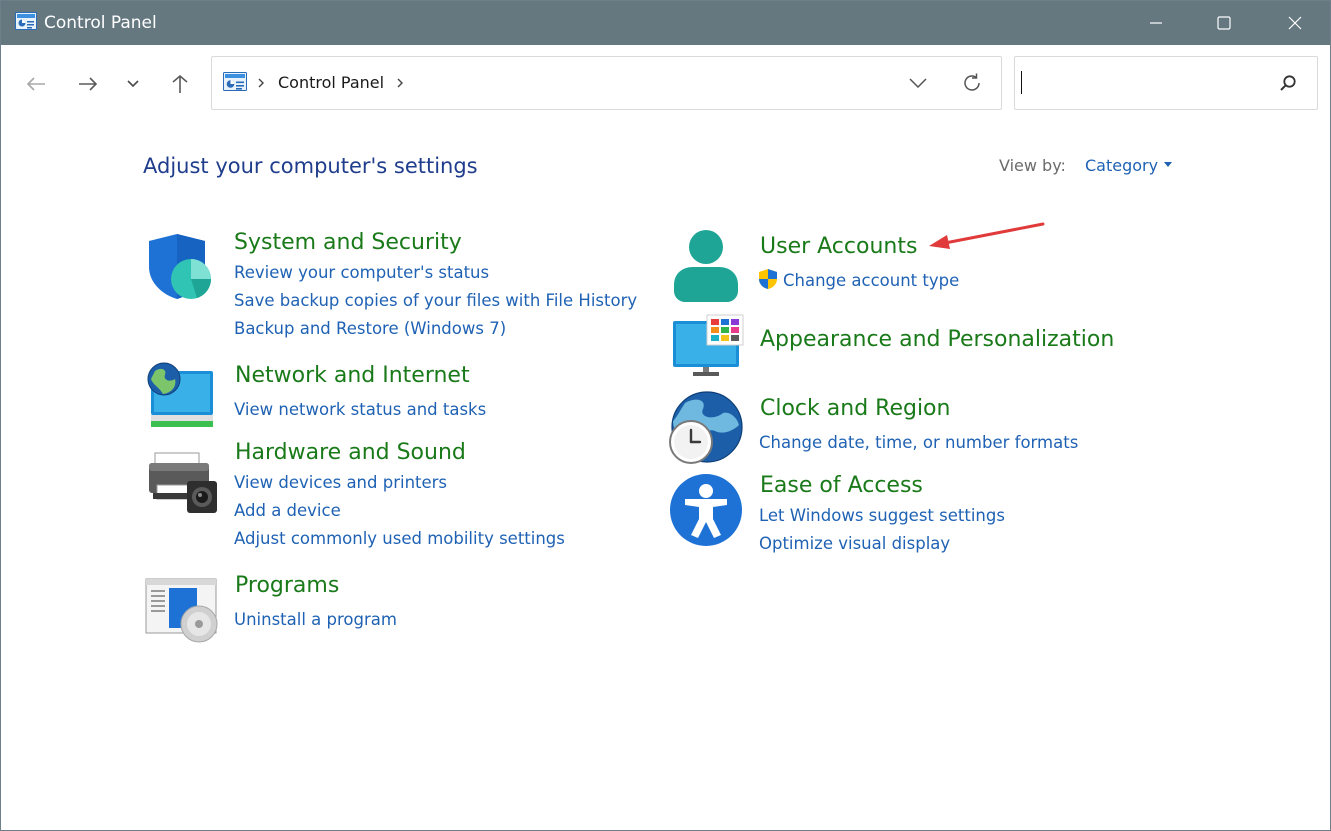 Image resolution: width=1331 pixels, height=831 pixels. Describe the element at coordinates (855, 409) in the screenshot. I see `category-clock-and-region: Clock and Region` at that location.